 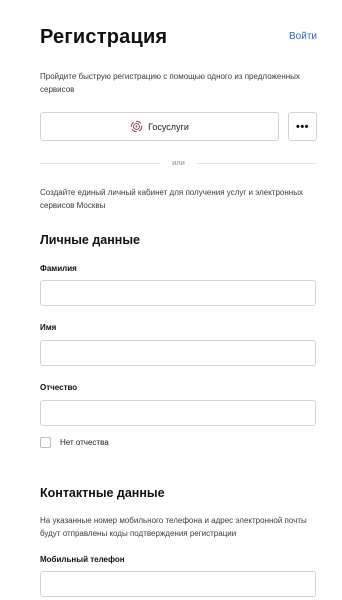 I want to click on middle-name-label: Отчество, so click(x=59, y=387).